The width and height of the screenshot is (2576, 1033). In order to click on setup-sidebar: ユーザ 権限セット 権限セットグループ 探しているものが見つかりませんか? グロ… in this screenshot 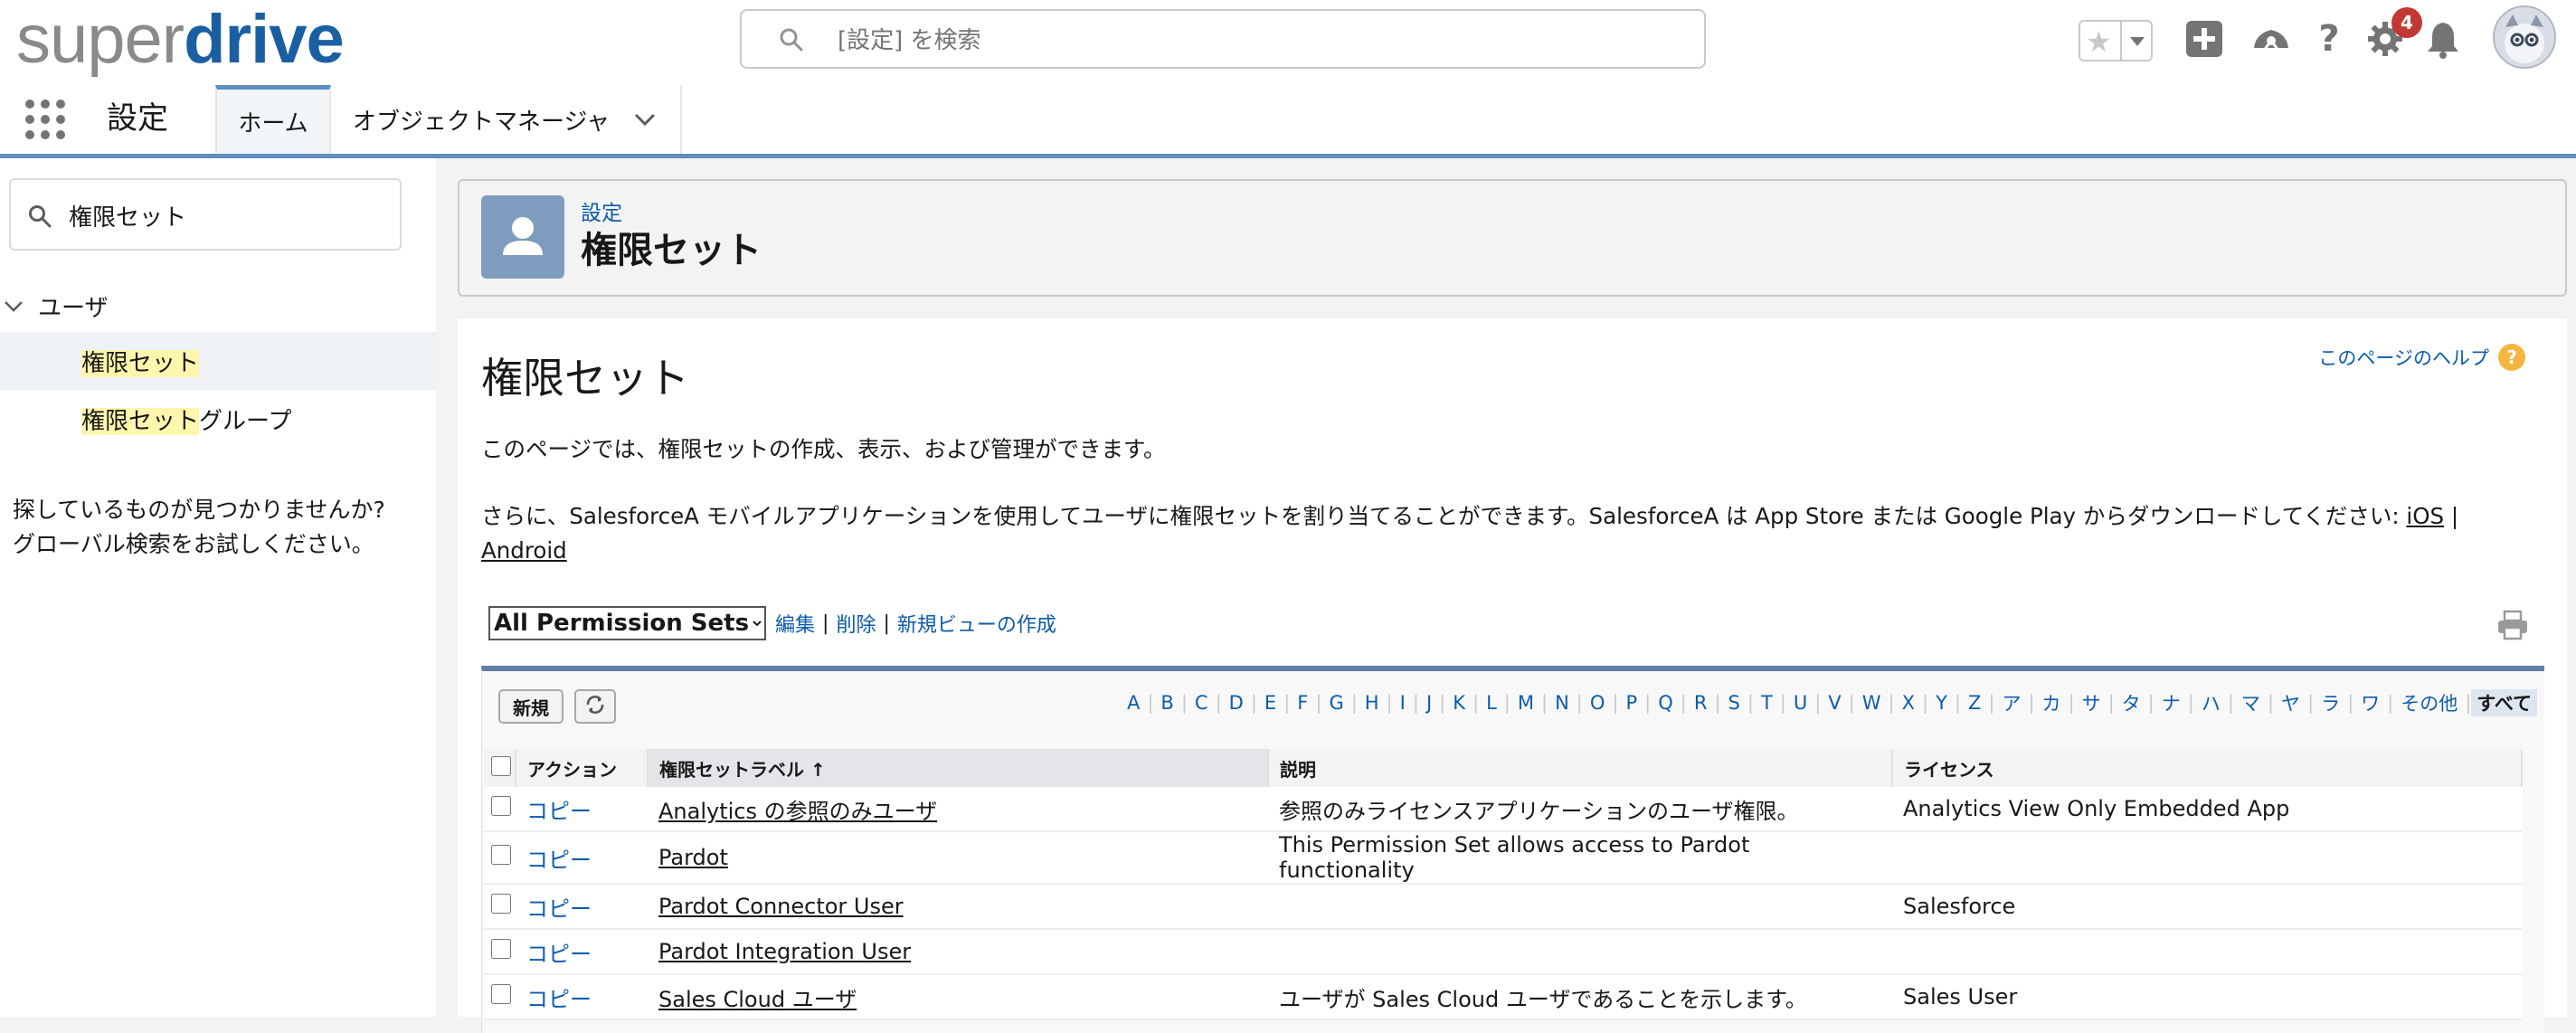, I will do `click(218, 587)`.